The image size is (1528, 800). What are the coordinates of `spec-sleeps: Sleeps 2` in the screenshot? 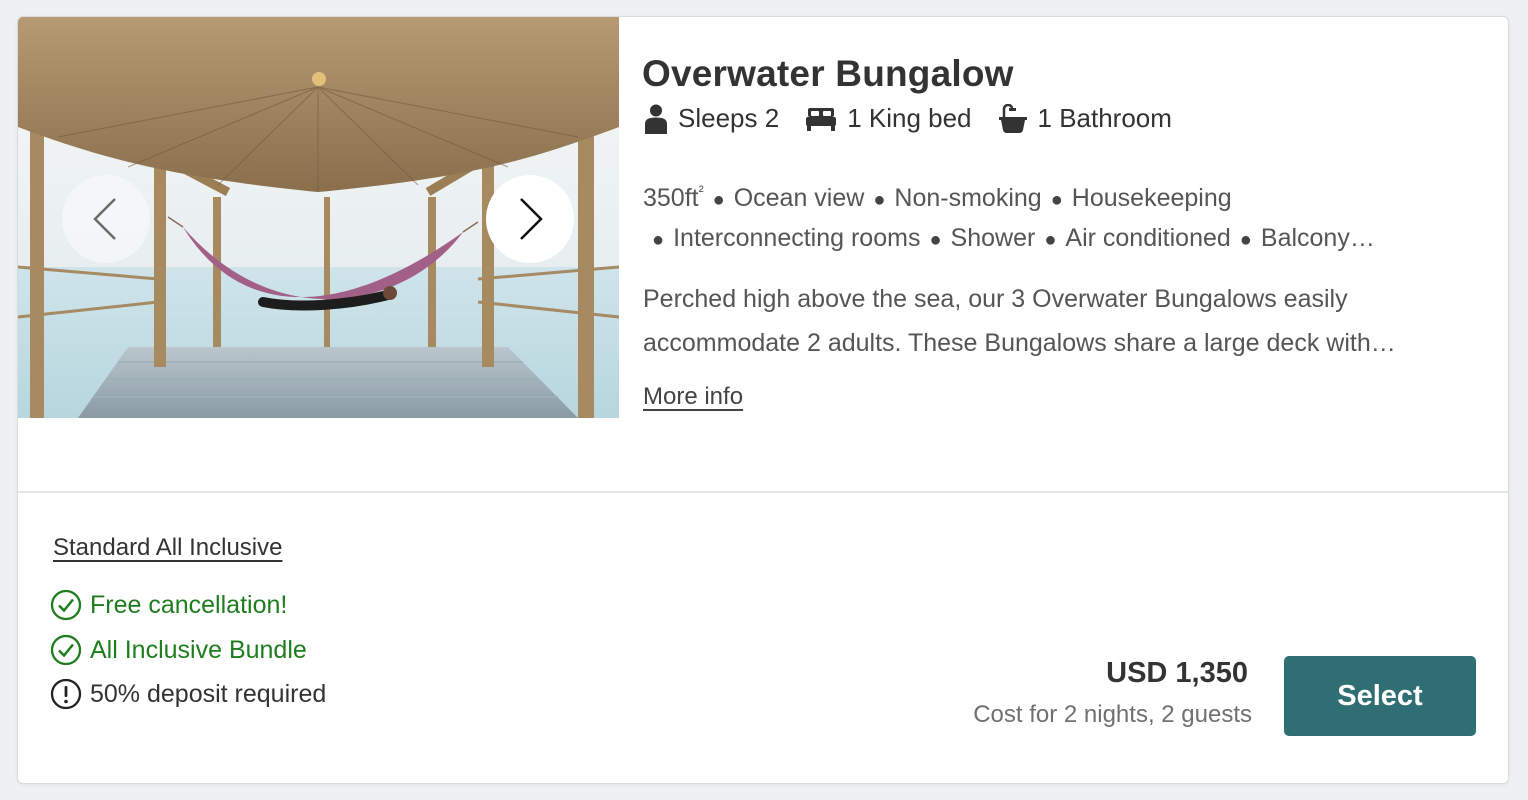 It's located at (711, 118).